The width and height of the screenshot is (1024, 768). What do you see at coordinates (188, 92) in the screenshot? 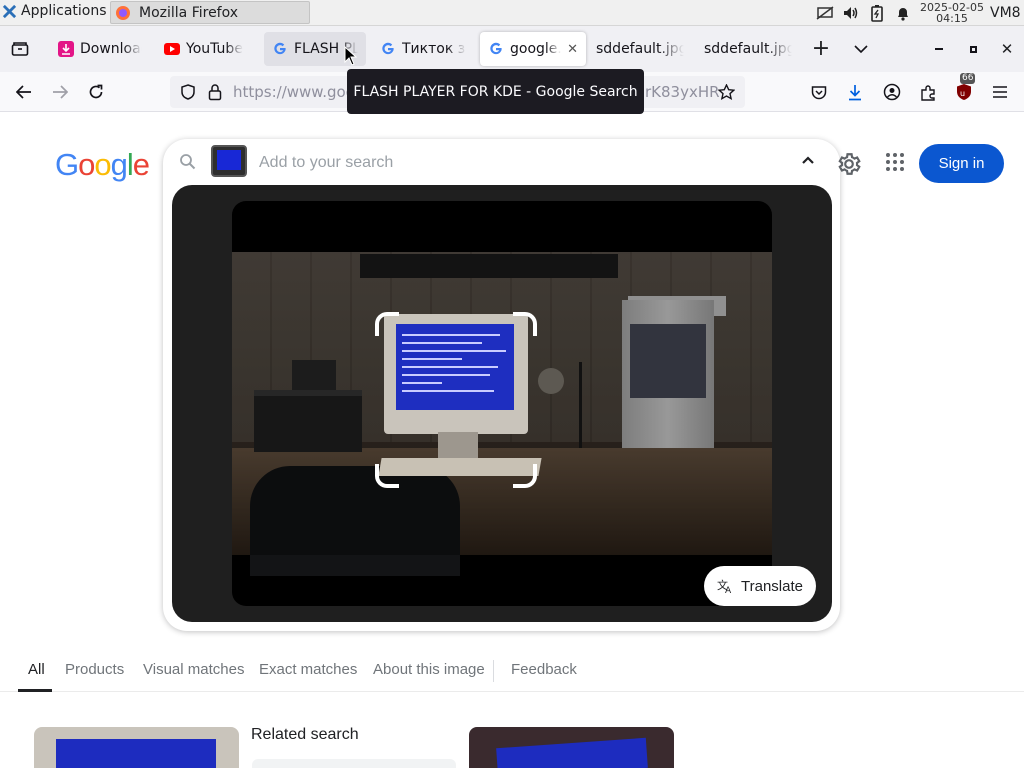
I see `tracking-shield-icon` at bounding box center [188, 92].